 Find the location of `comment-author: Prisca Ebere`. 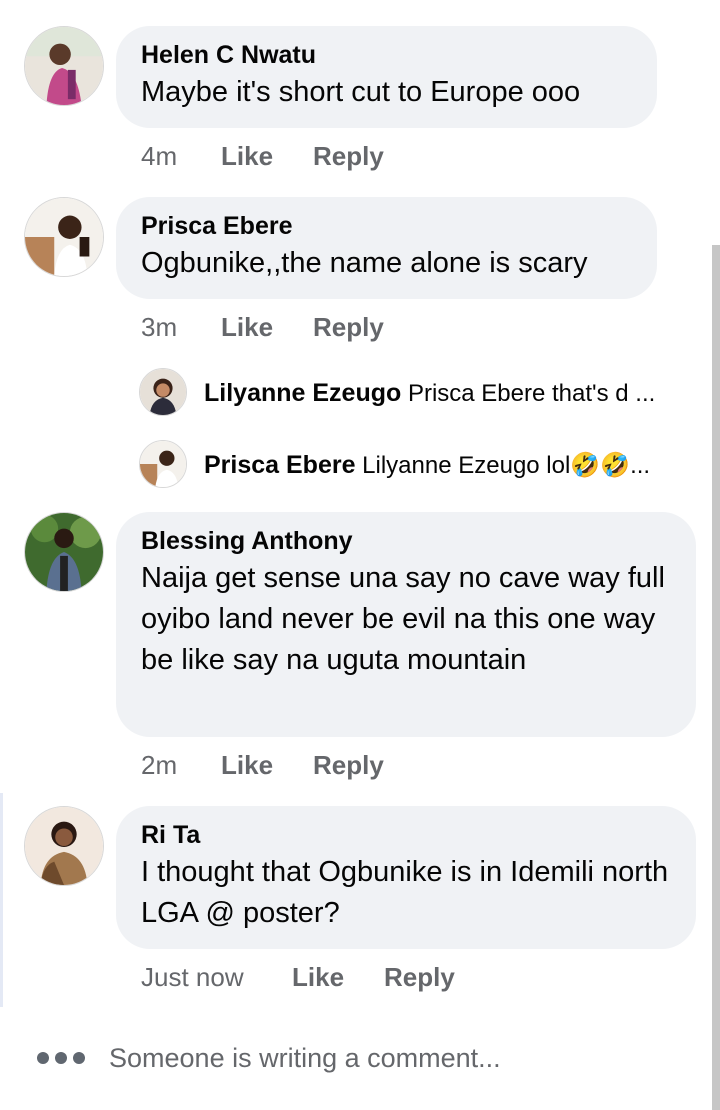

comment-author: Prisca Ebere is located at coordinates (386, 226).